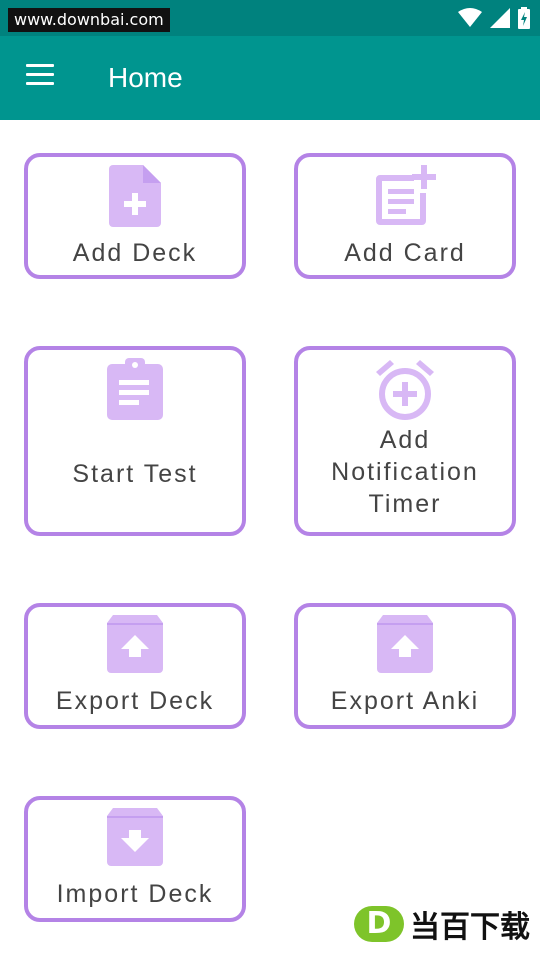  What do you see at coordinates (135, 837) in the screenshot?
I see `archive-down-icon` at bounding box center [135, 837].